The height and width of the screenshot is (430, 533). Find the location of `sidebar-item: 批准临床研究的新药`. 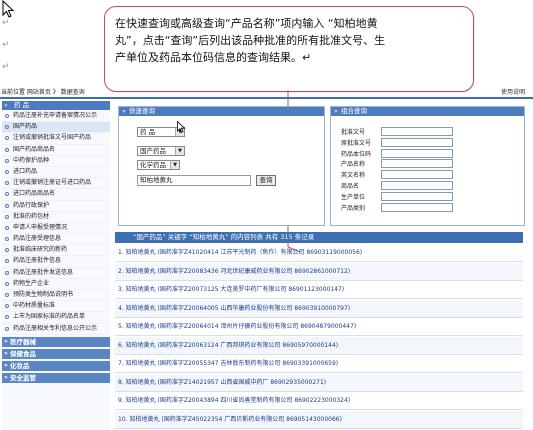

sidebar-item: 批准临床研究的新药 is located at coordinates (56, 251).